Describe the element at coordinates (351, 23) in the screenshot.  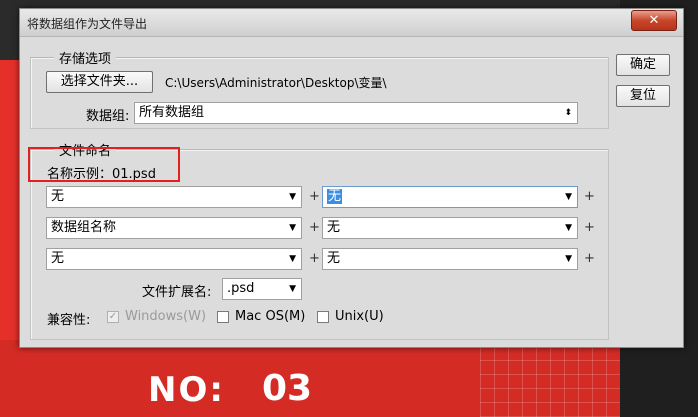
I see `title-bar: 将数据组作为文件导出 ✕` at that location.